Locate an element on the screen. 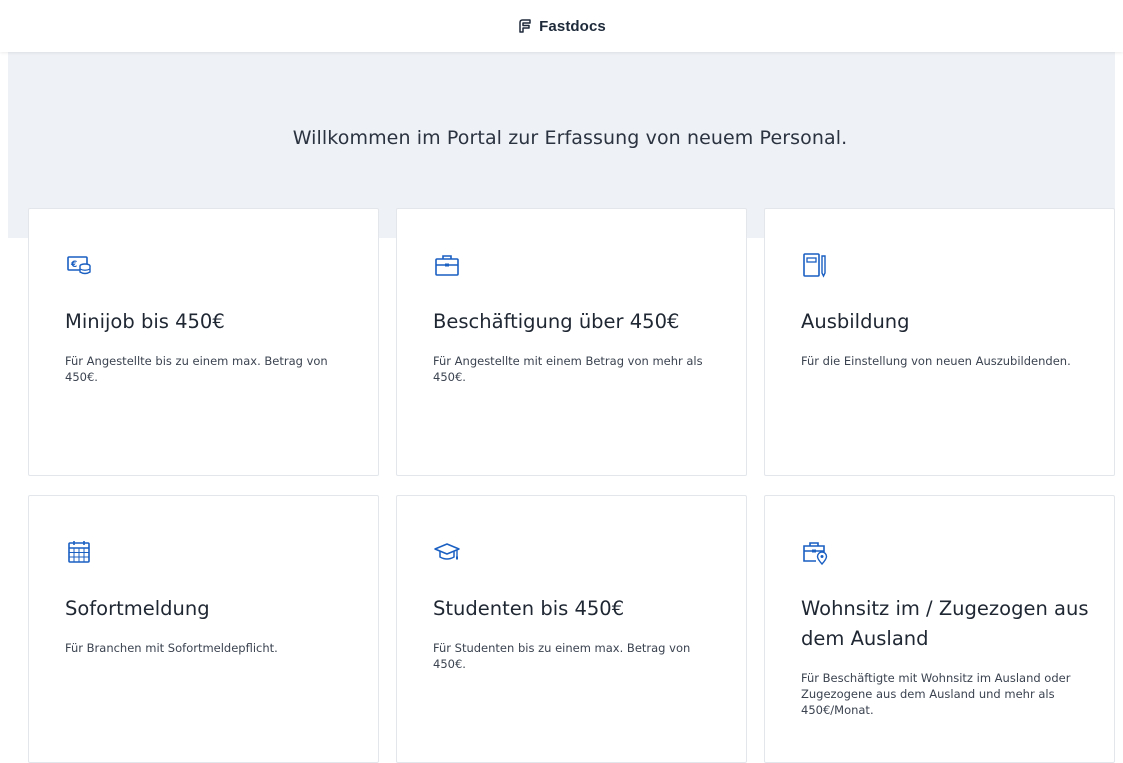 This screenshot has width=1123, height=763. briefcase-location-icon is located at coordinates (815, 552).